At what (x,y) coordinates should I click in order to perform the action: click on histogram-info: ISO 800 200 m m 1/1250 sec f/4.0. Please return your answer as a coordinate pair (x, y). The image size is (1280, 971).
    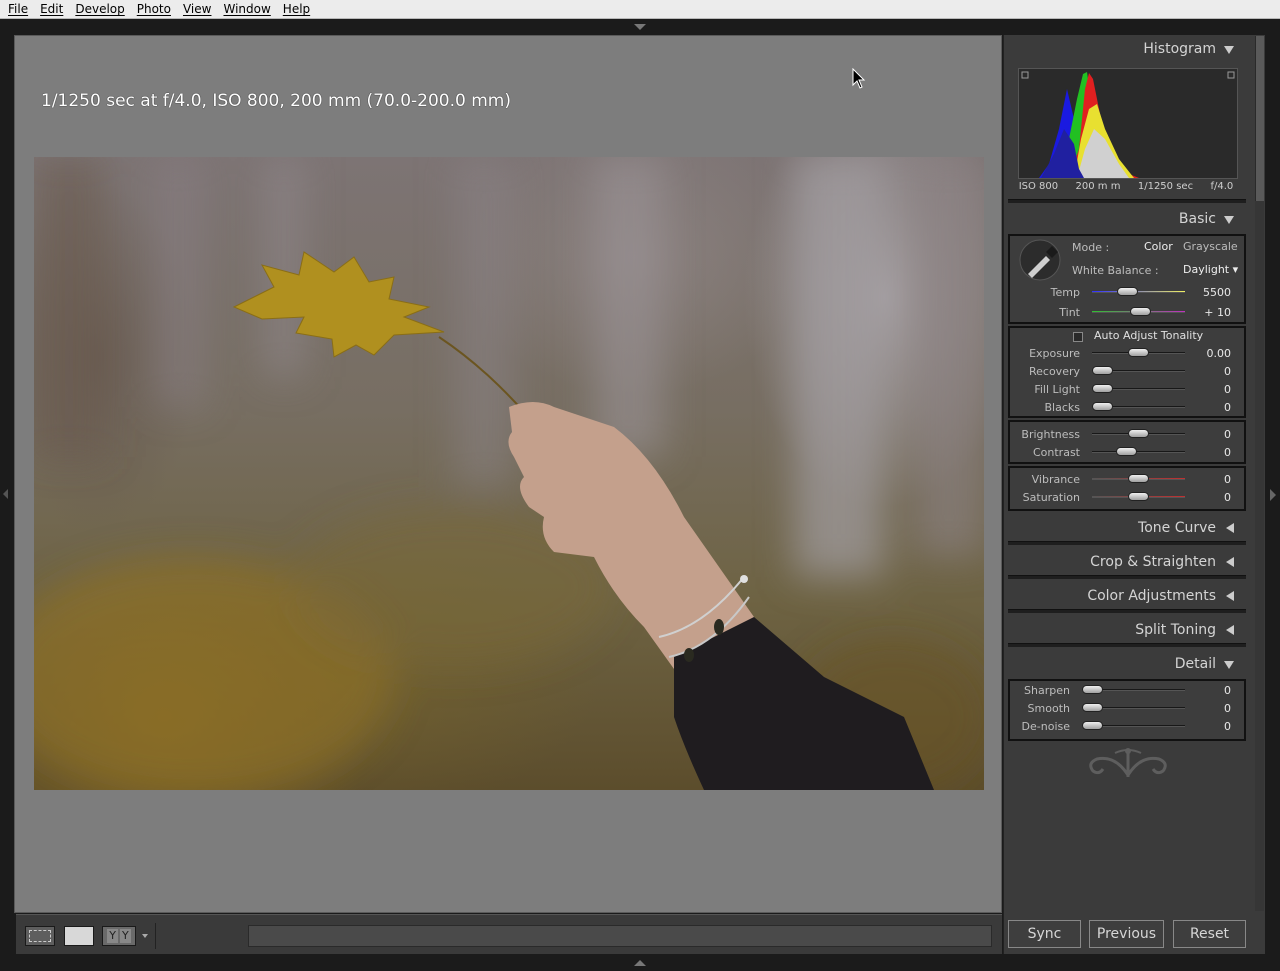
    Looking at the image, I should click on (1126, 186).